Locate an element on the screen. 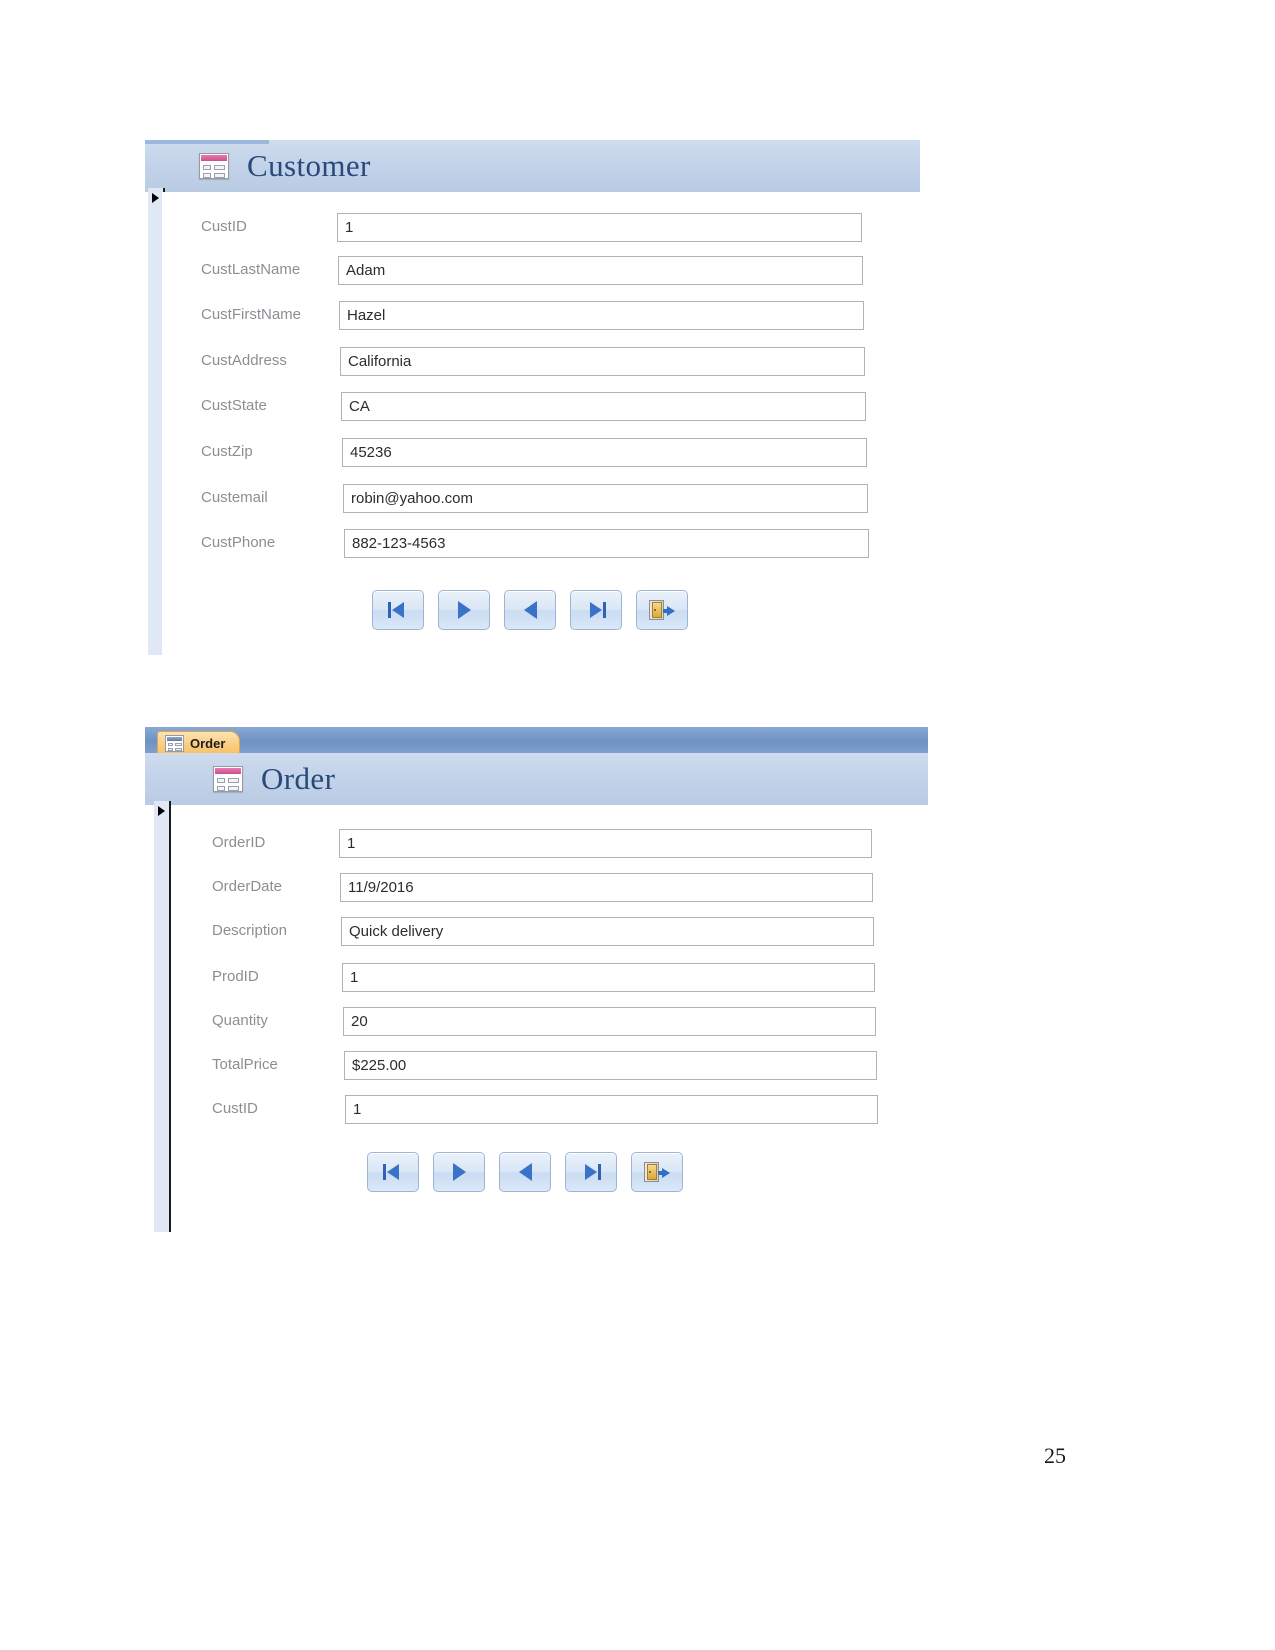 This screenshot has width=1275, height=1650. page-number: 25 is located at coordinates (1055, 1455).